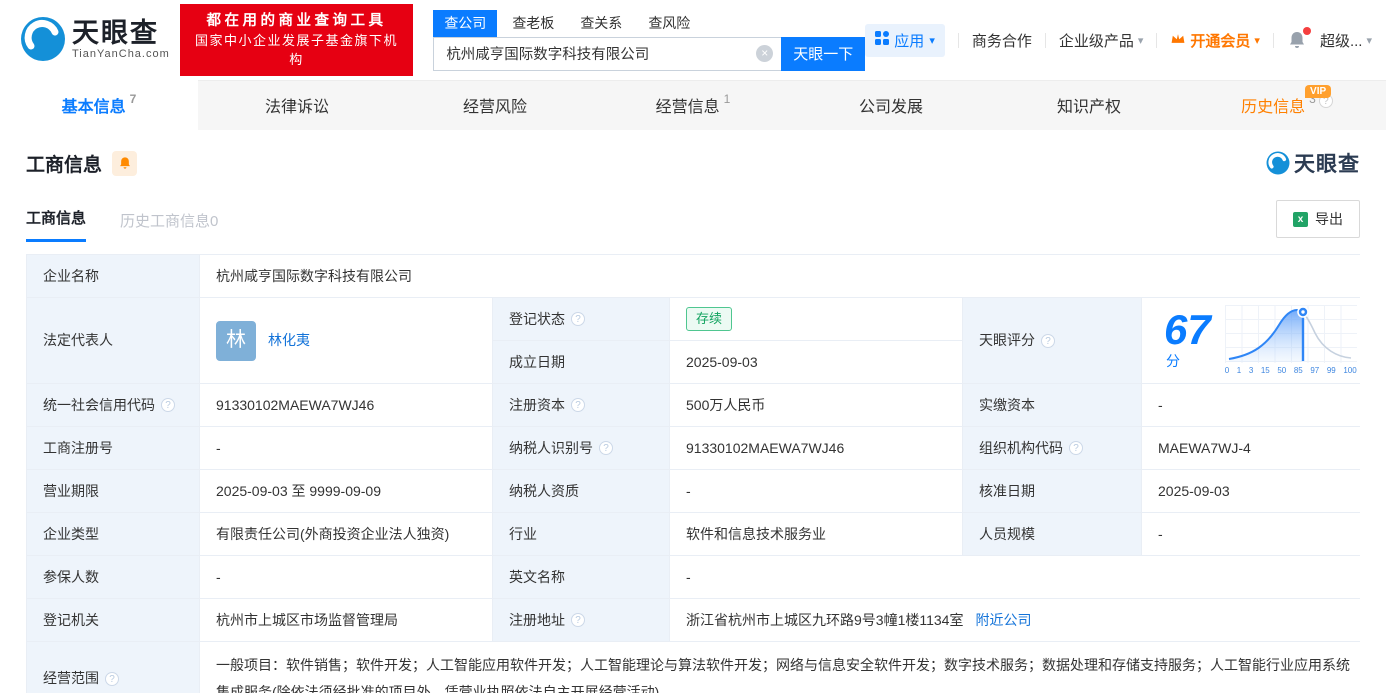  What do you see at coordinates (1052, 405) in the screenshot?
I see `paid-capital-label: 实缴资本` at bounding box center [1052, 405].